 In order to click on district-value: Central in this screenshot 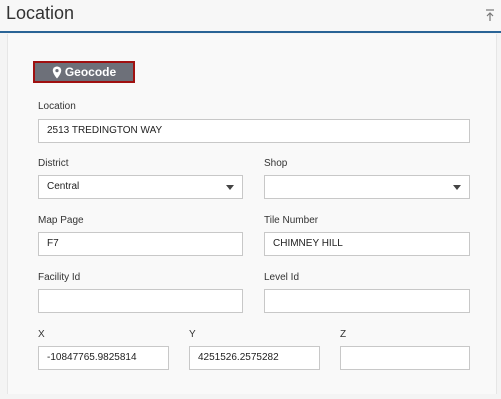, I will do `click(63, 186)`.